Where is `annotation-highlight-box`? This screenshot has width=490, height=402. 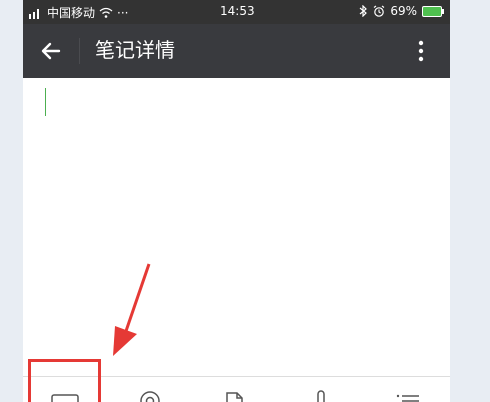 annotation-highlight-box is located at coordinates (64, 380).